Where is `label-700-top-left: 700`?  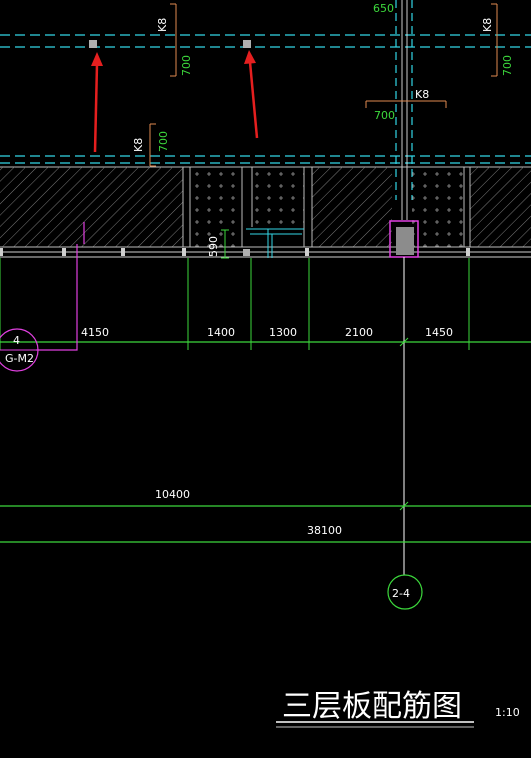 label-700-top-left: 700 is located at coordinates (186, 65).